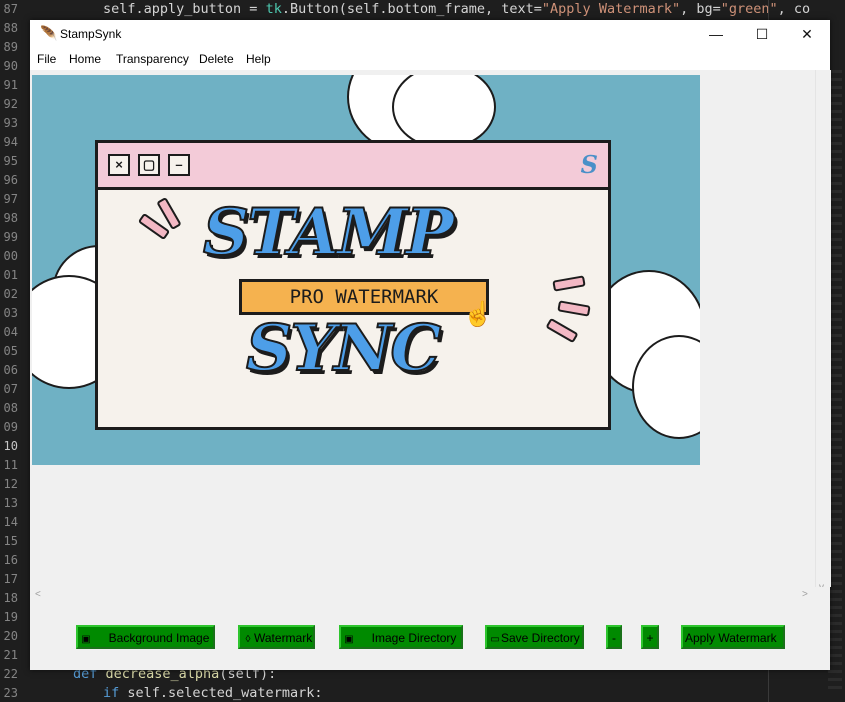  I want to click on line-number: 99, so click(10, 237).